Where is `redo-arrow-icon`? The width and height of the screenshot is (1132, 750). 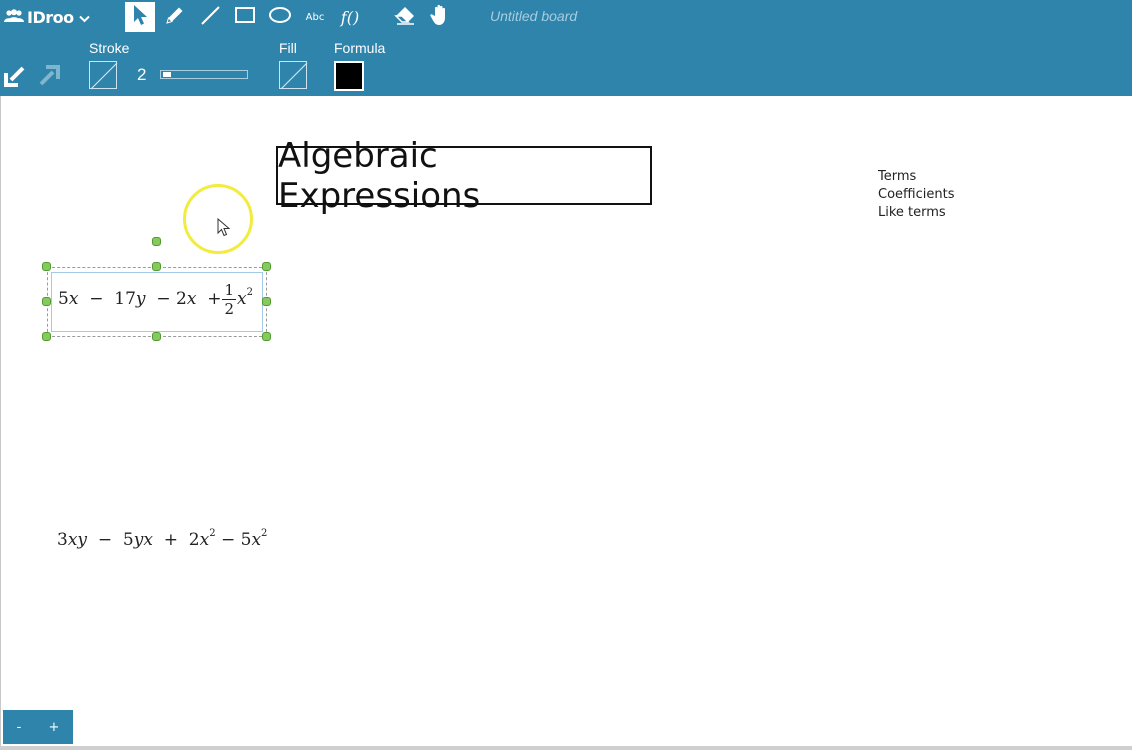 redo-arrow-icon is located at coordinates (49, 78).